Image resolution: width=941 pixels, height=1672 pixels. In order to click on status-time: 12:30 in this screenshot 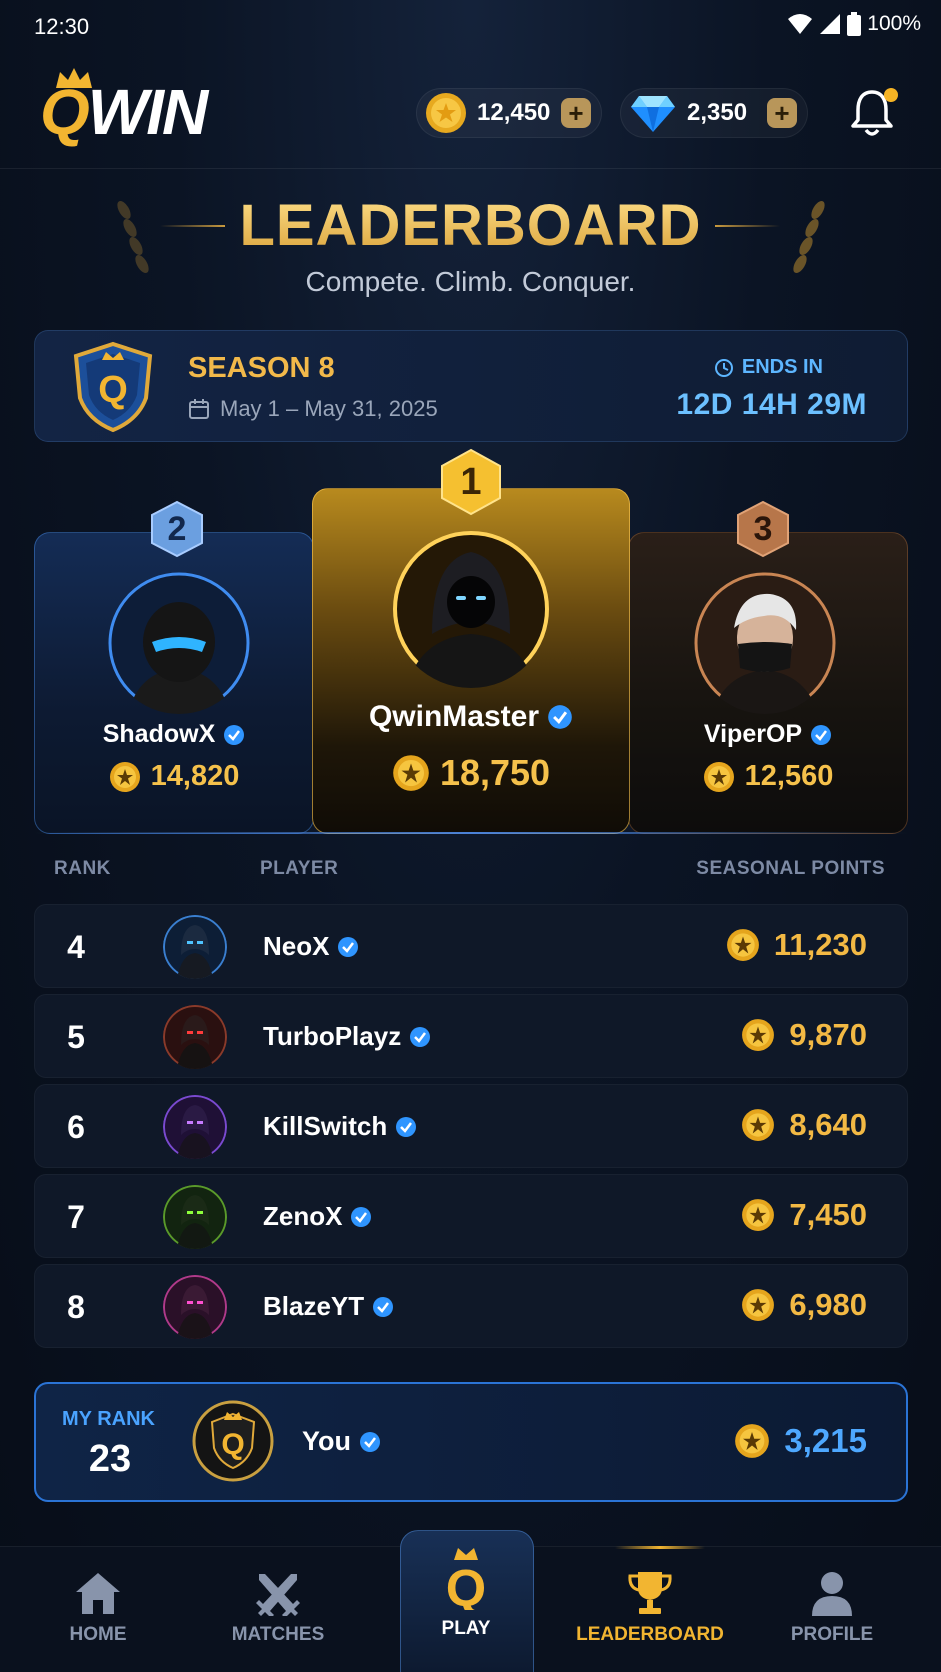, I will do `click(62, 26)`.